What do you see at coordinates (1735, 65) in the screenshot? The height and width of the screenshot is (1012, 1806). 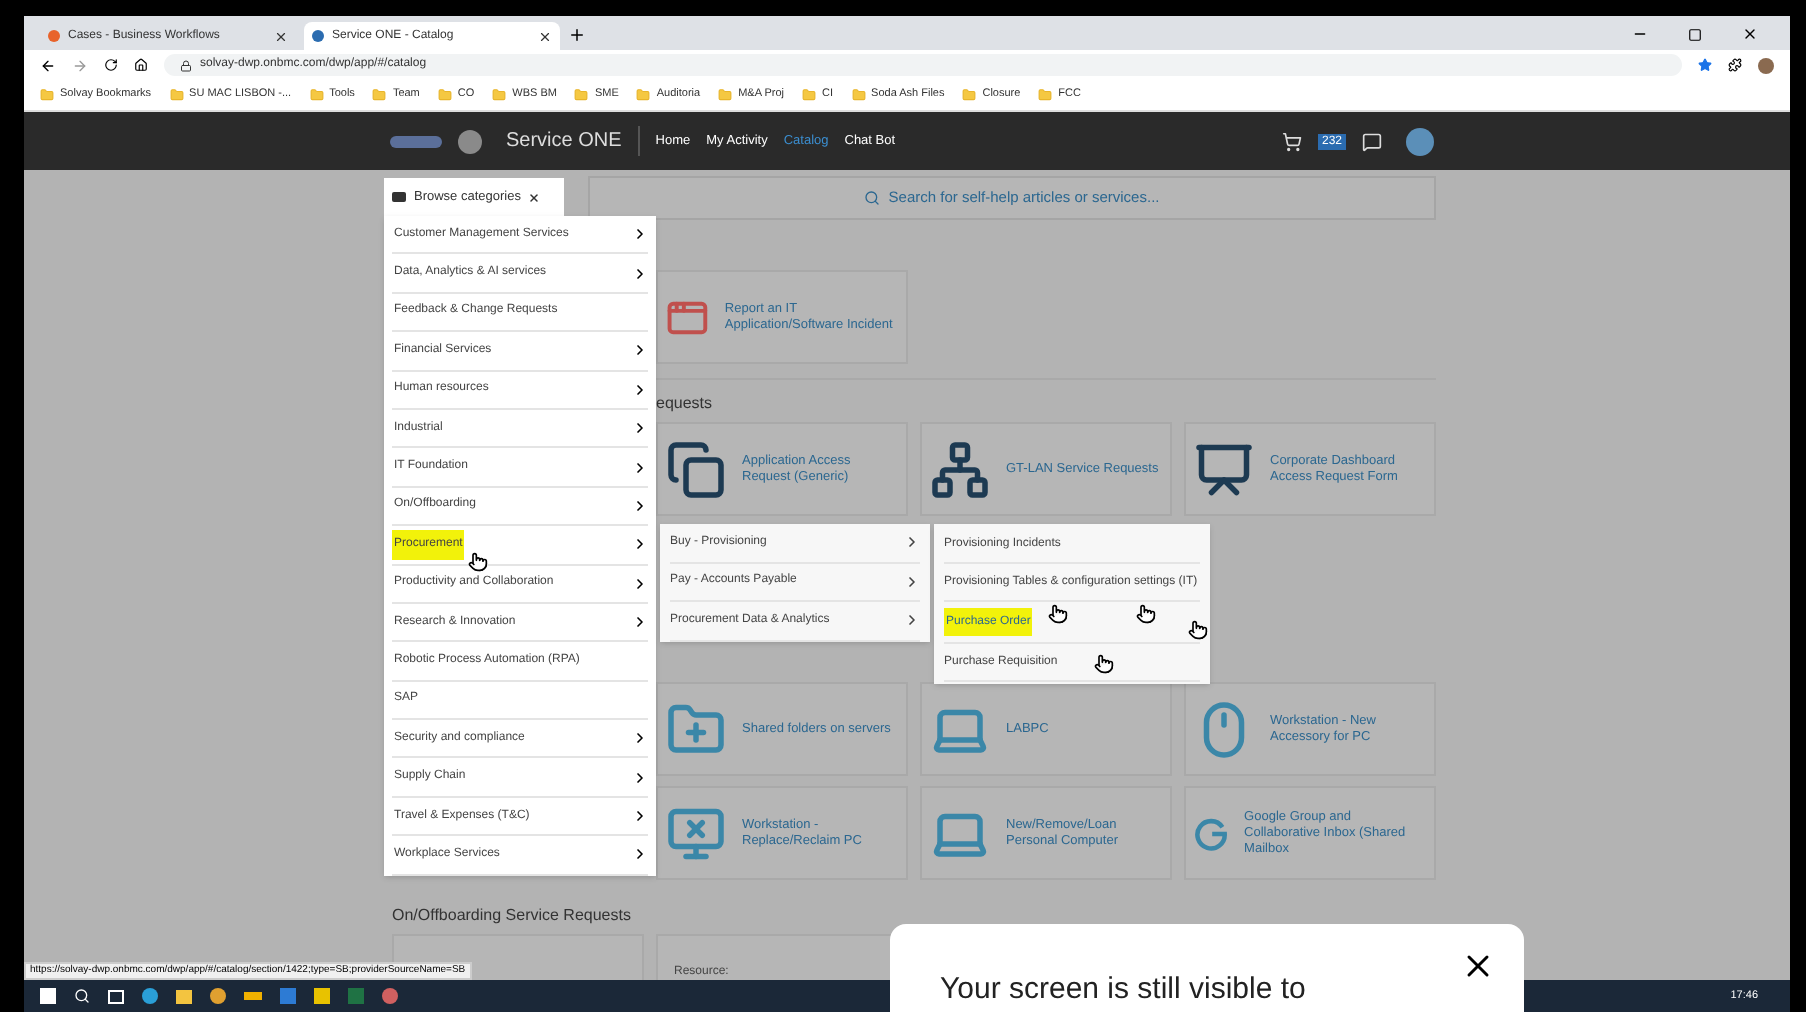 I see `extensions-icon` at bounding box center [1735, 65].